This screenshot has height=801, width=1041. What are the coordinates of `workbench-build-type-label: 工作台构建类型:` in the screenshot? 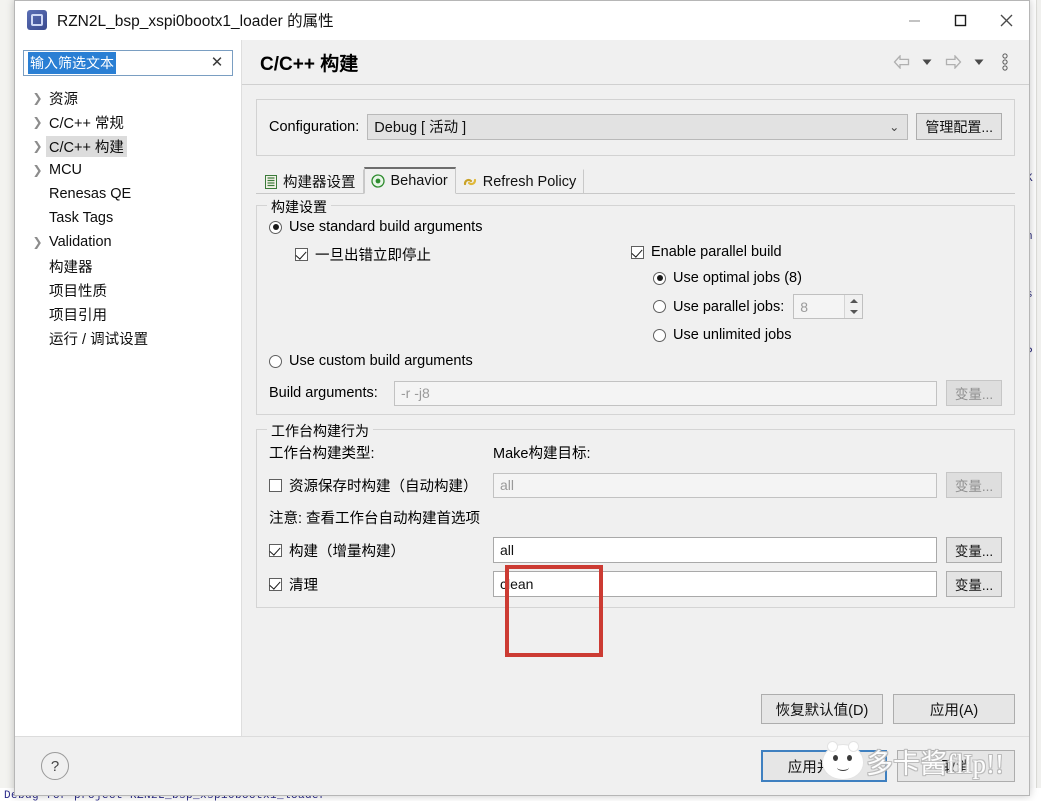 It's located at (322, 454).